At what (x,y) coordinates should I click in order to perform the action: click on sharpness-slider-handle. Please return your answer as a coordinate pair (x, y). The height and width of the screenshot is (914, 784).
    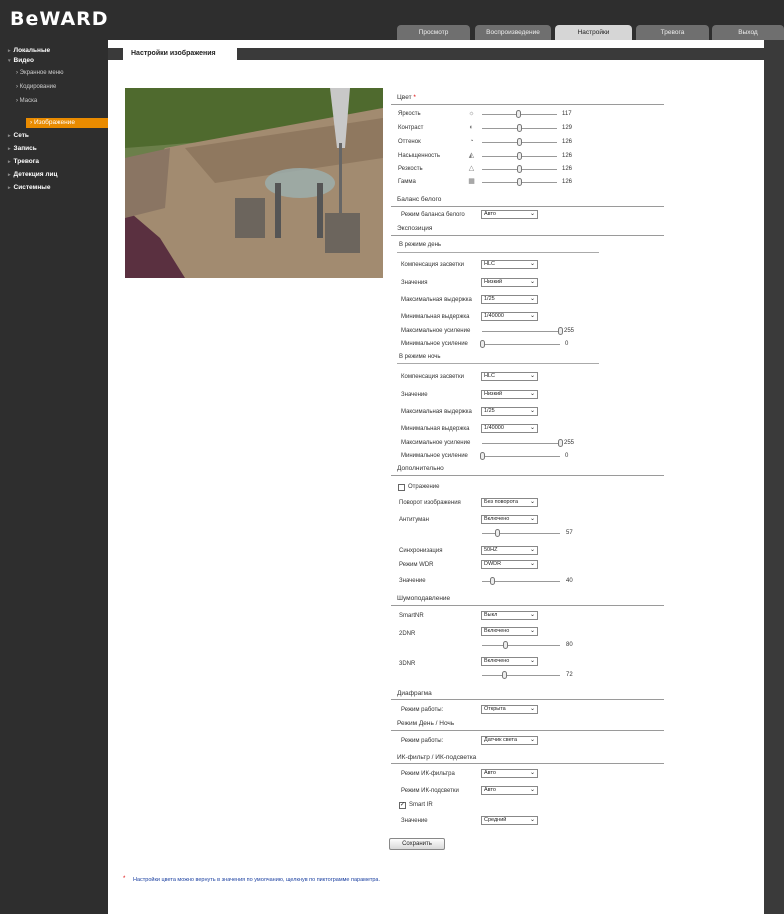
    Looking at the image, I should click on (519, 169).